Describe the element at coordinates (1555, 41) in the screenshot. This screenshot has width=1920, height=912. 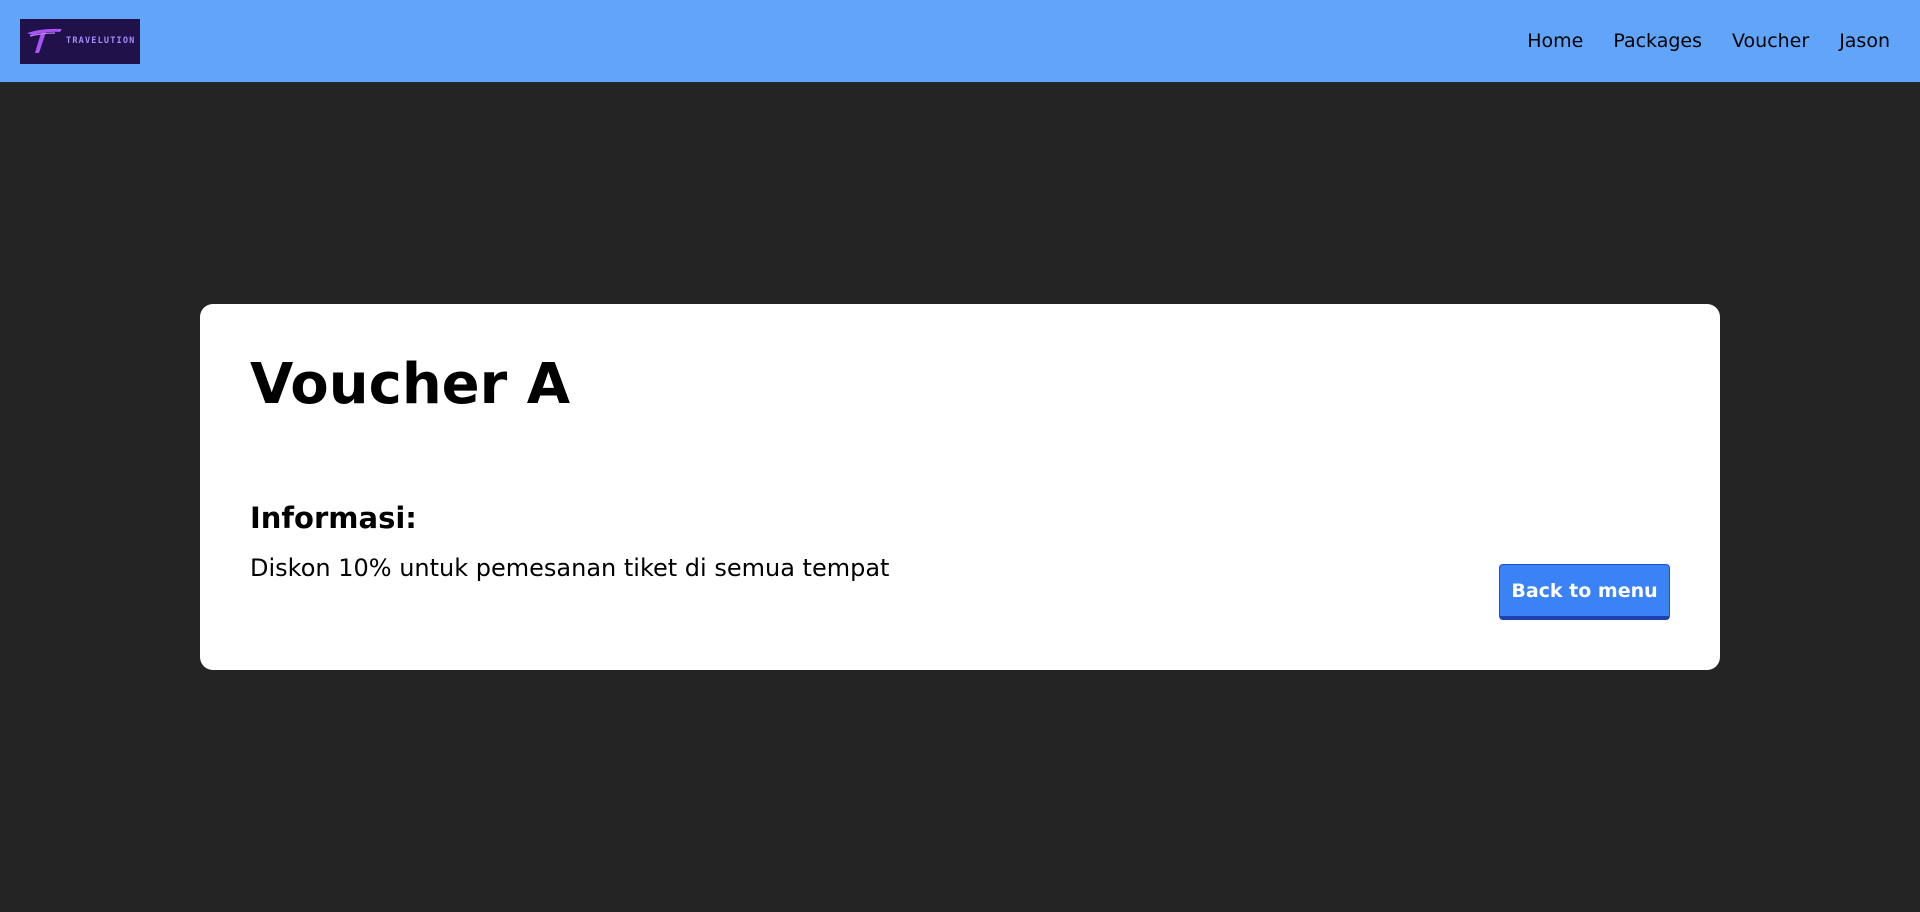
I see `nav-link-home: Home` at that location.